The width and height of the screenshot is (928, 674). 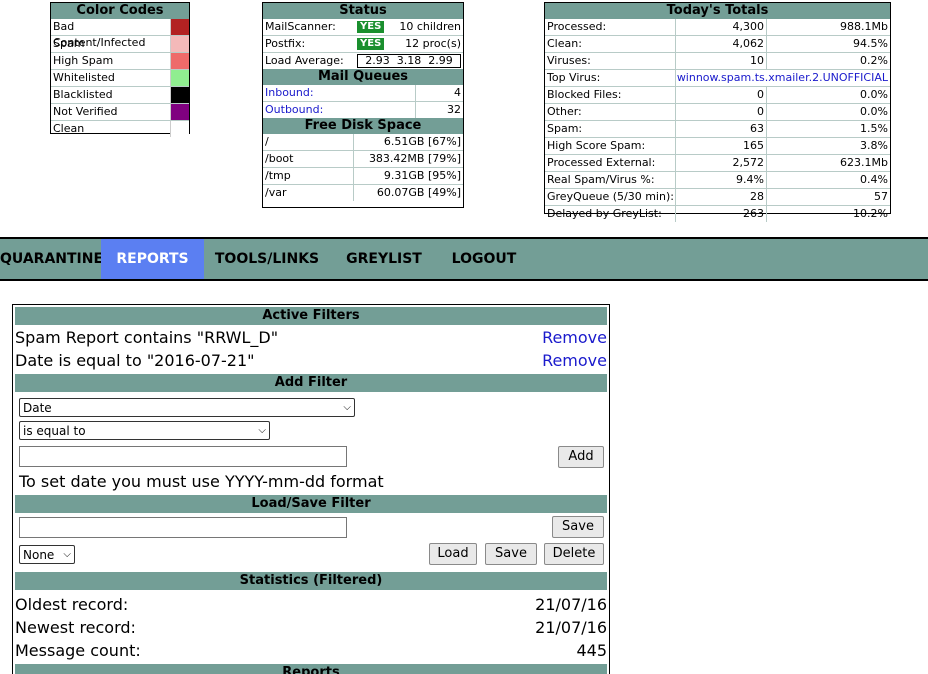 What do you see at coordinates (83, 94) in the screenshot?
I see `color-code-label: Blacklisted` at bounding box center [83, 94].